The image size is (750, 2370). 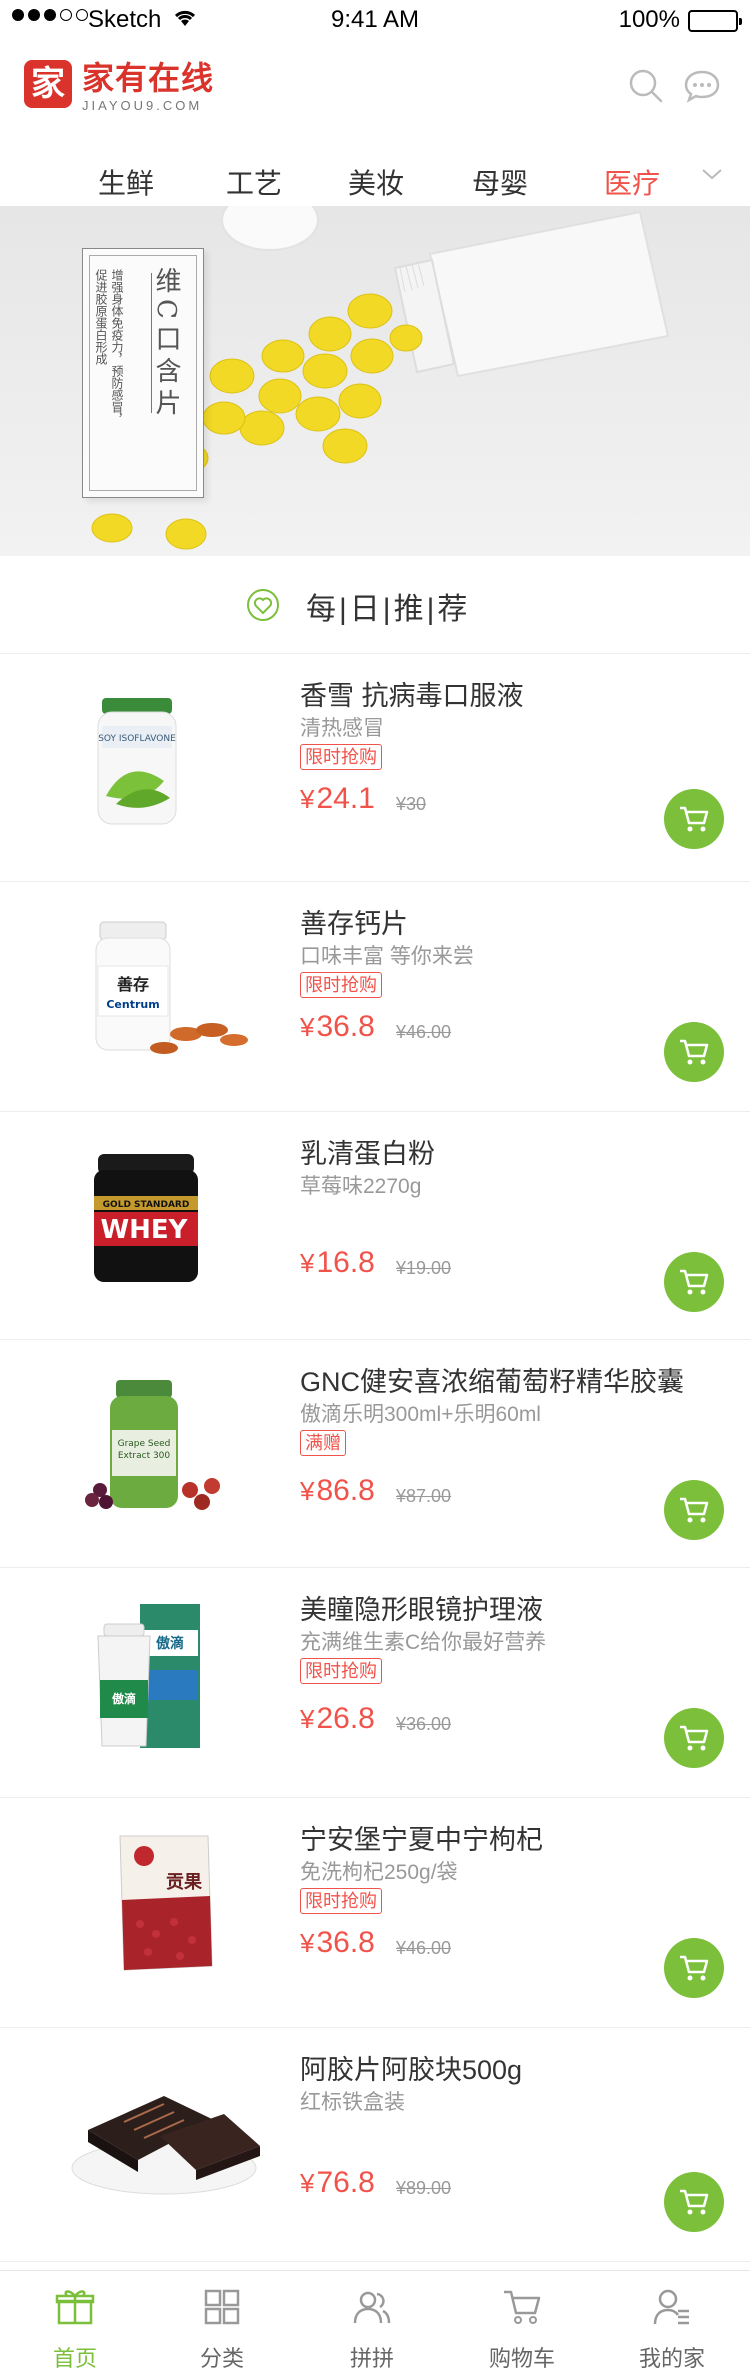 What do you see at coordinates (632, 186) in the screenshot?
I see `tab-medical: 医疗` at bounding box center [632, 186].